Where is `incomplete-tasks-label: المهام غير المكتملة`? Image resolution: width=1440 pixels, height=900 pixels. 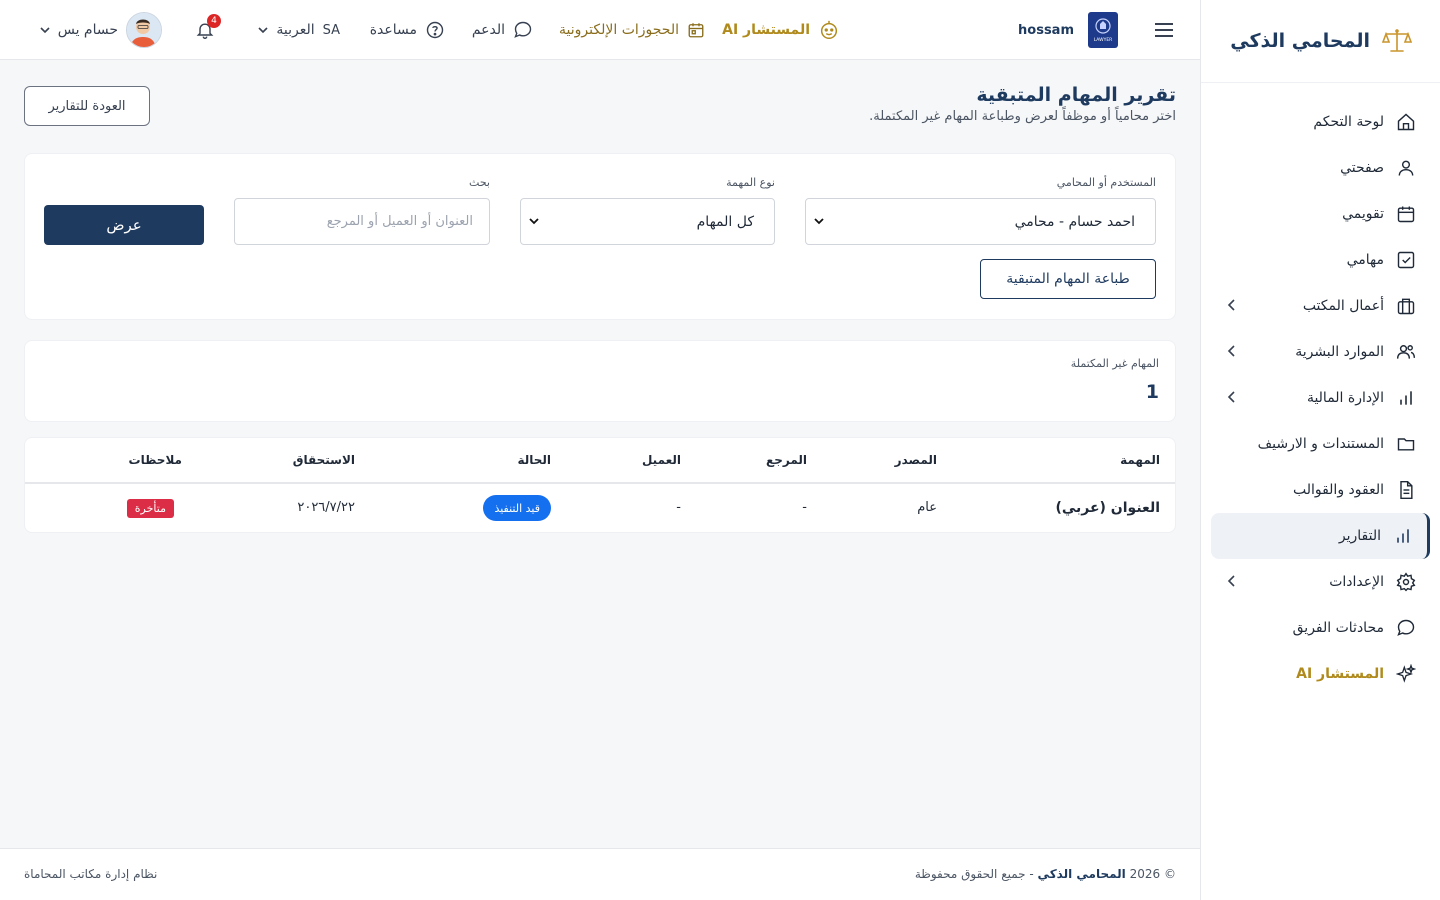
incomplete-tasks-label: المهام غير المكتملة is located at coordinates (1114, 363).